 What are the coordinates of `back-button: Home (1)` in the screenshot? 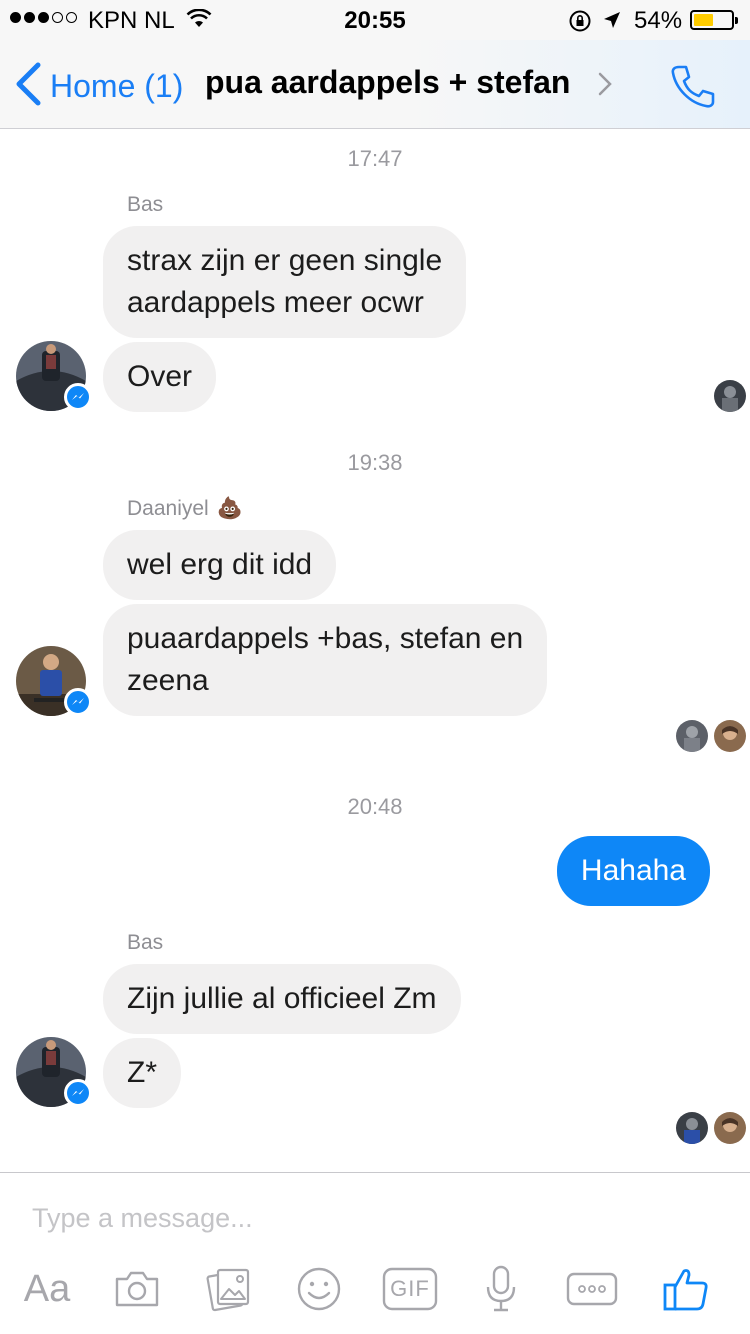 It's located at (98, 86).